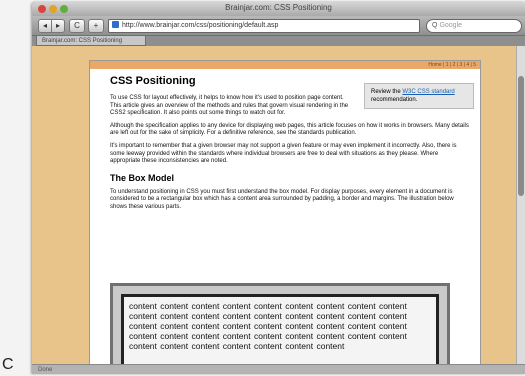 The width and height of the screenshot is (525, 376). What do you see at coordinates (91, 41) in the screenshot?
I see `tab-brainjar: Brainjar.com: CSS Positioning` at bounding box center [91, 41].